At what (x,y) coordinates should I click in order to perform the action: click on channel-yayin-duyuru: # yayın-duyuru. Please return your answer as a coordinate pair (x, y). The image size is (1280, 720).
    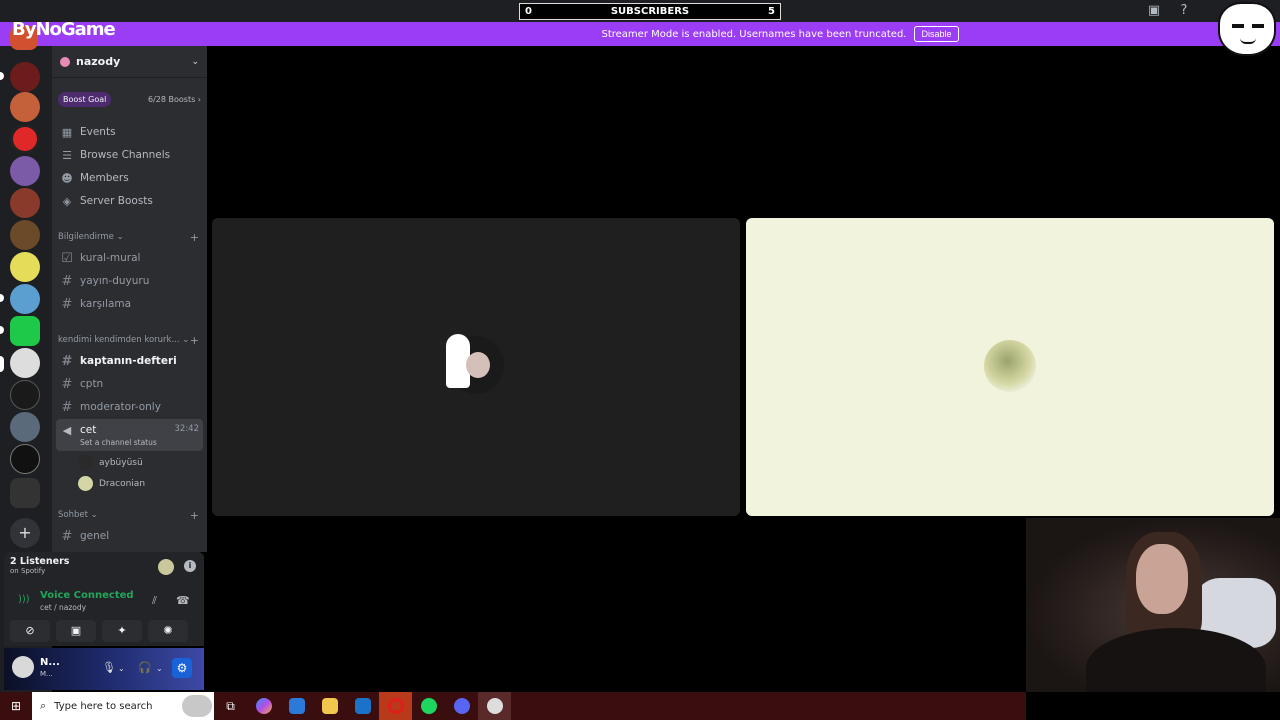
    Looking at the image, I should click on (129, 281).